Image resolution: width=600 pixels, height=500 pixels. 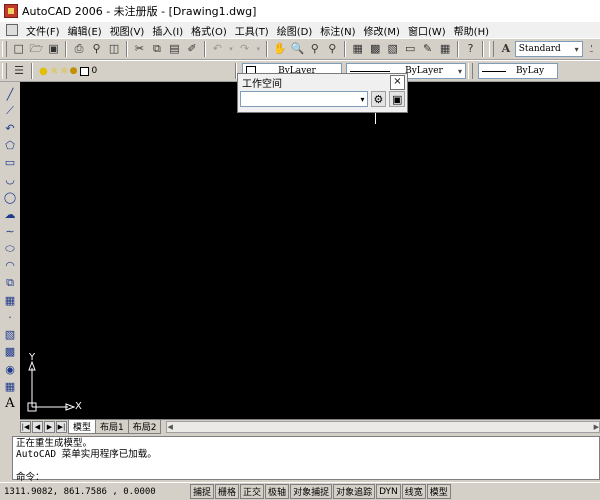 I want to click on circle-icon: ◯, so click(x=10, y=197).